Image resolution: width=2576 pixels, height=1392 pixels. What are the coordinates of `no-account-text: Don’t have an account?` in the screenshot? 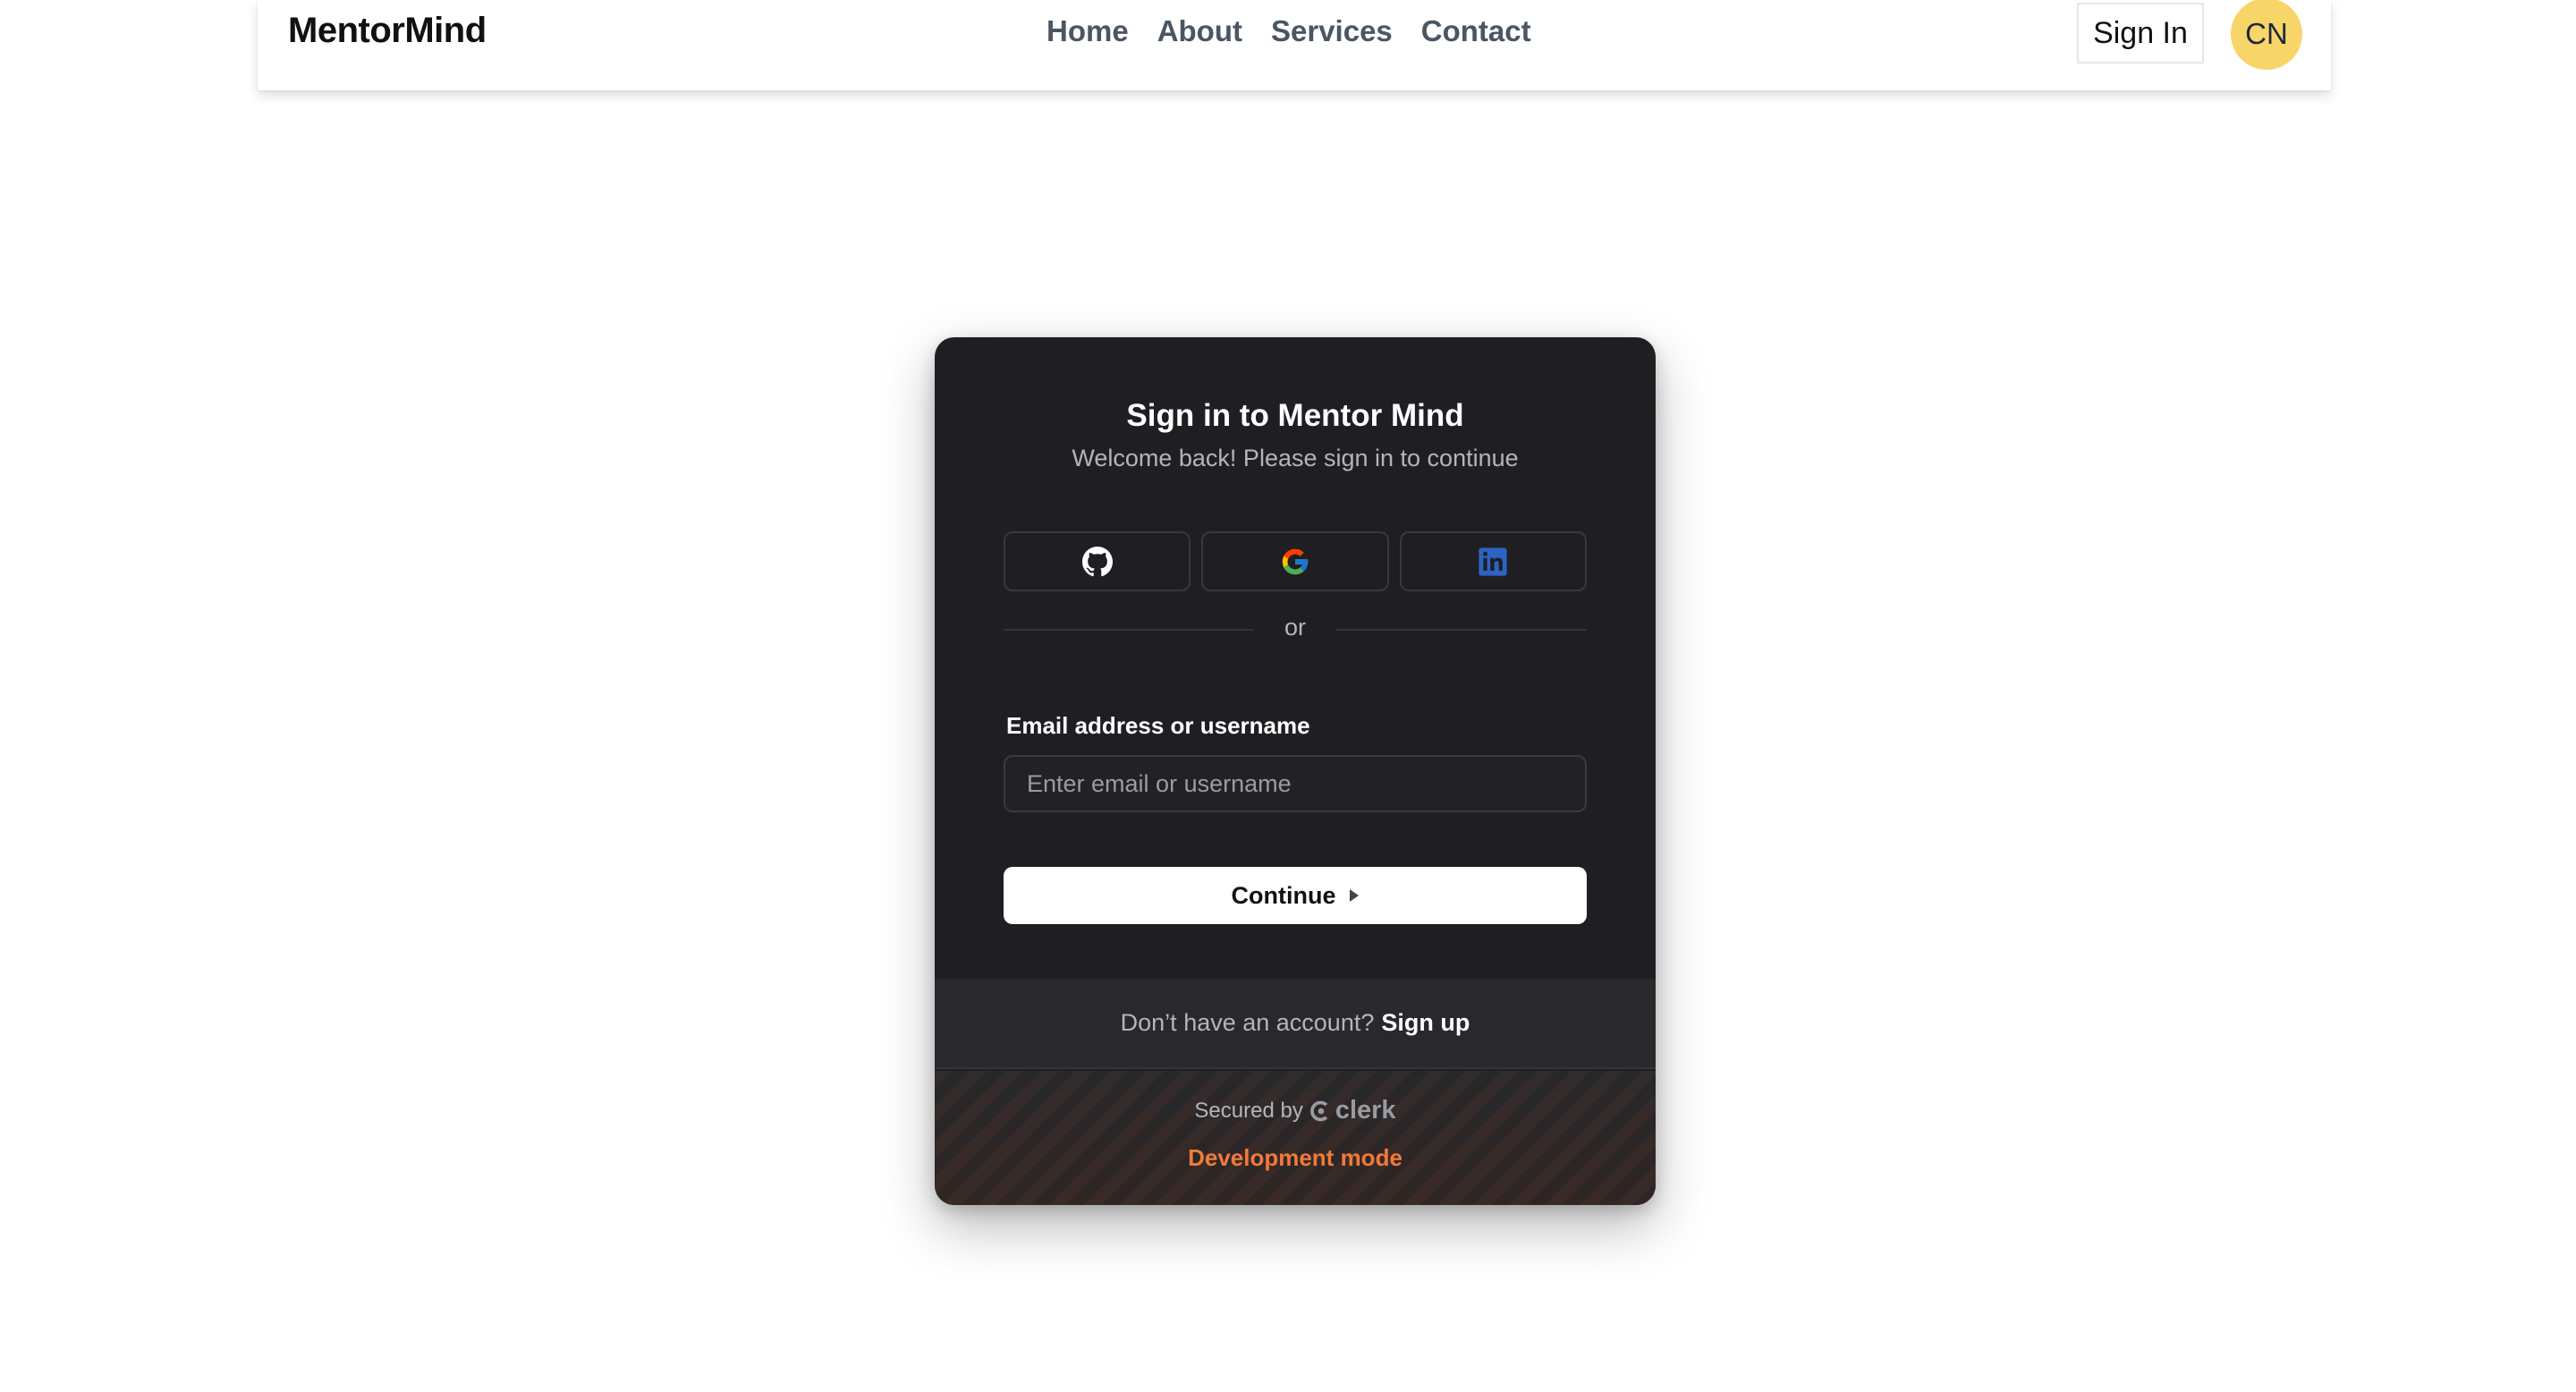 It's located at (1247, 1022).